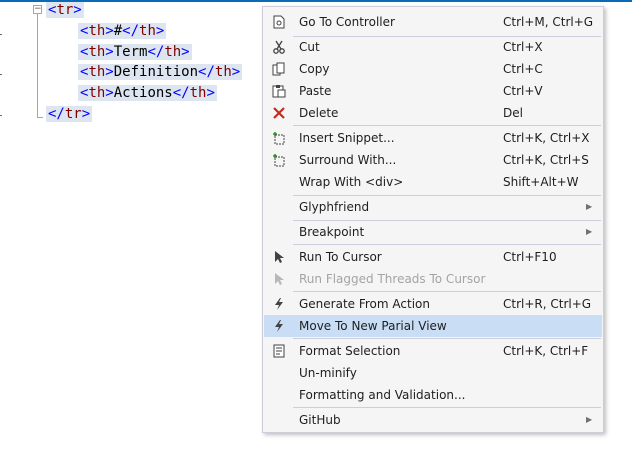 The image size is (632, 452). What do you see at coordinates (279, 138) in the screenshot?
I see `snippet-icon` at bounding box center [279, 138].